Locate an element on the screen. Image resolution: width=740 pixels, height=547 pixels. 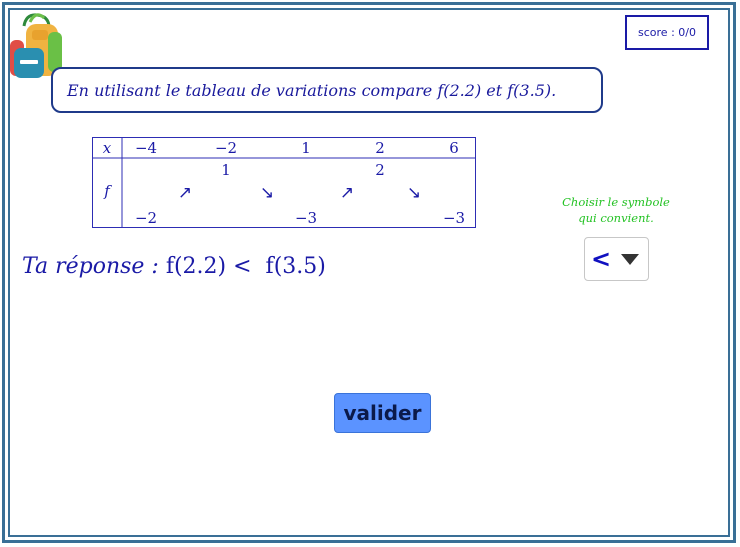
answer-right: f(3.5) is located at coordinates (288, 266).